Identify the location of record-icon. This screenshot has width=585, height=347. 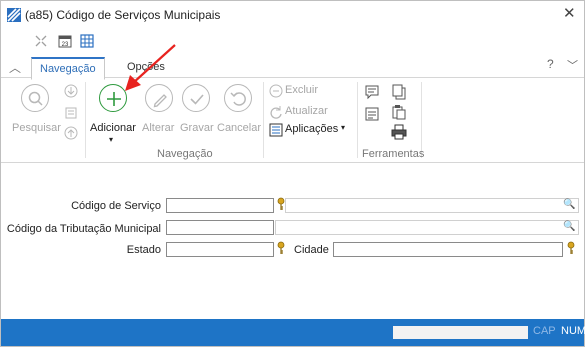
(71, 113).